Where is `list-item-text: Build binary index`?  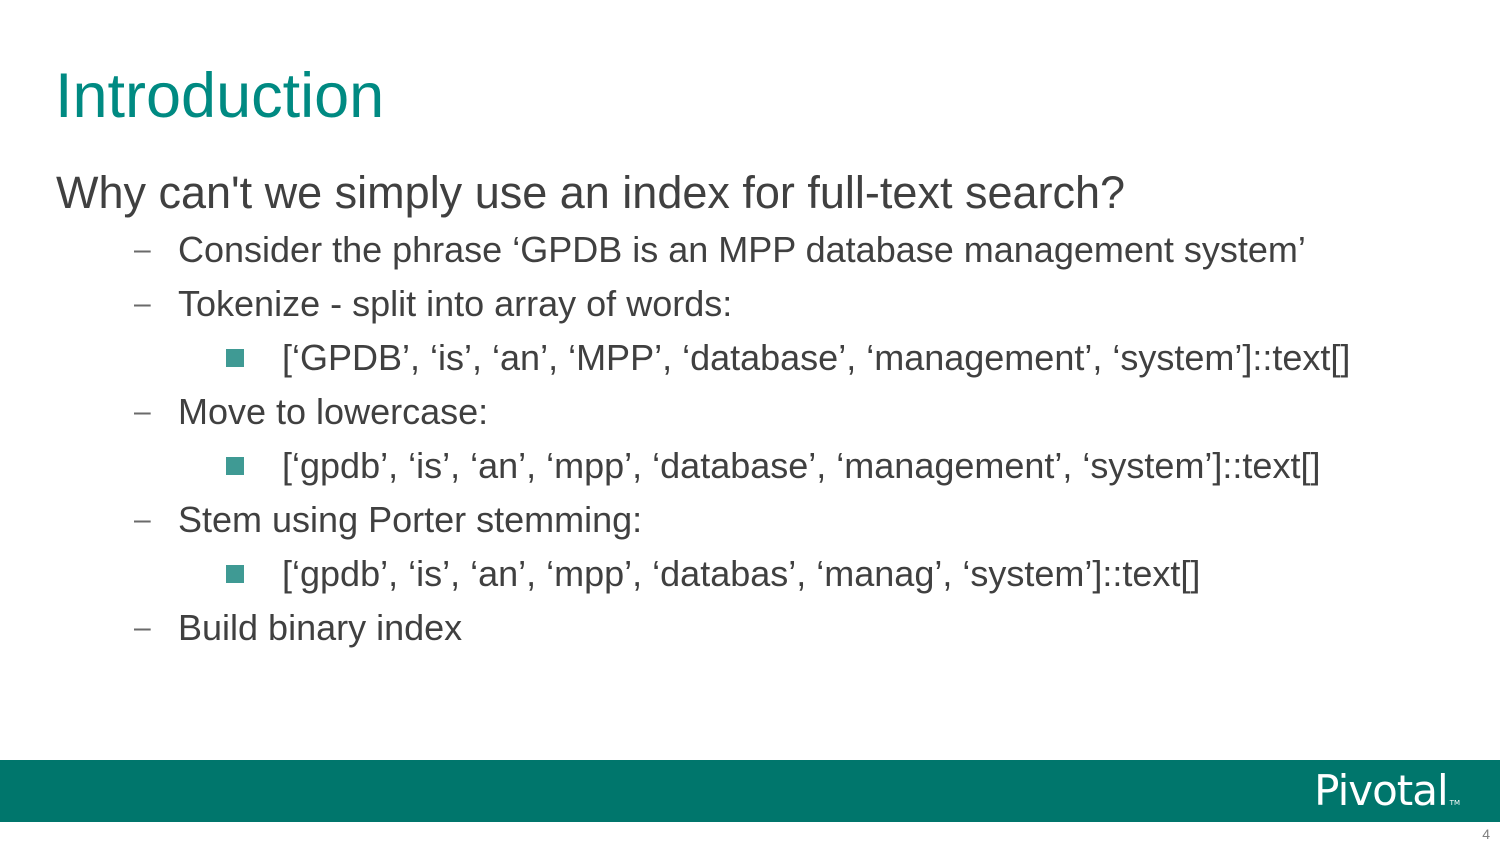
list-item-text: Build binary index is located at coordinates (320, 627).